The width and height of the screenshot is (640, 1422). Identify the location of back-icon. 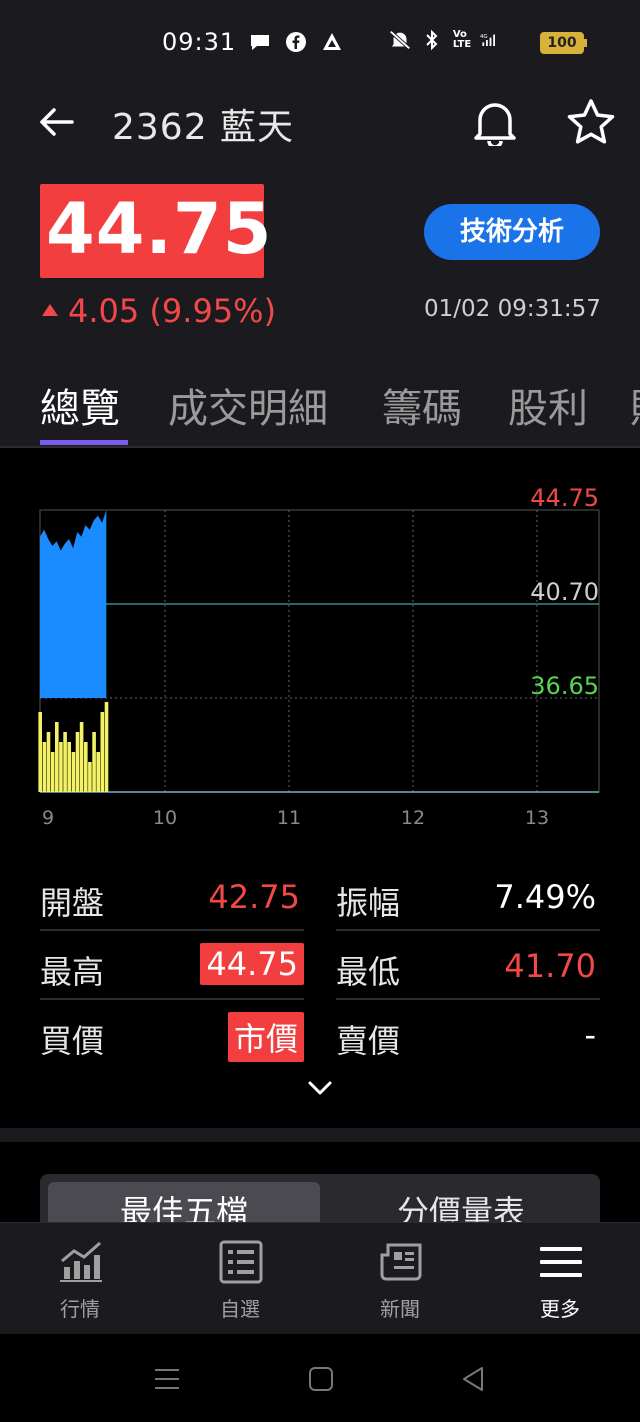
(473, 1379).